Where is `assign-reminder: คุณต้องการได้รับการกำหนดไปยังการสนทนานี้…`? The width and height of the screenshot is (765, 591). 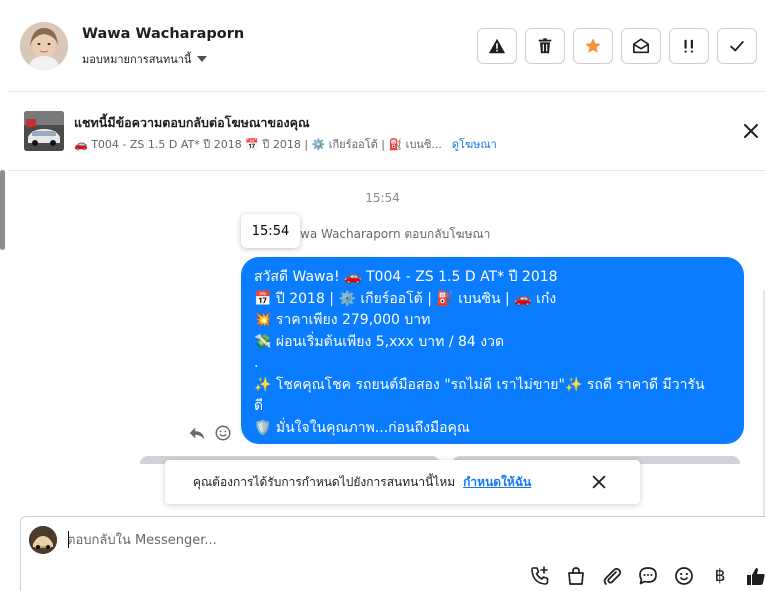
assign-reminder: คุณต้องการได้รับการกำหนดไปยังการสนทนานี้… is located at coordinates (402, 482).